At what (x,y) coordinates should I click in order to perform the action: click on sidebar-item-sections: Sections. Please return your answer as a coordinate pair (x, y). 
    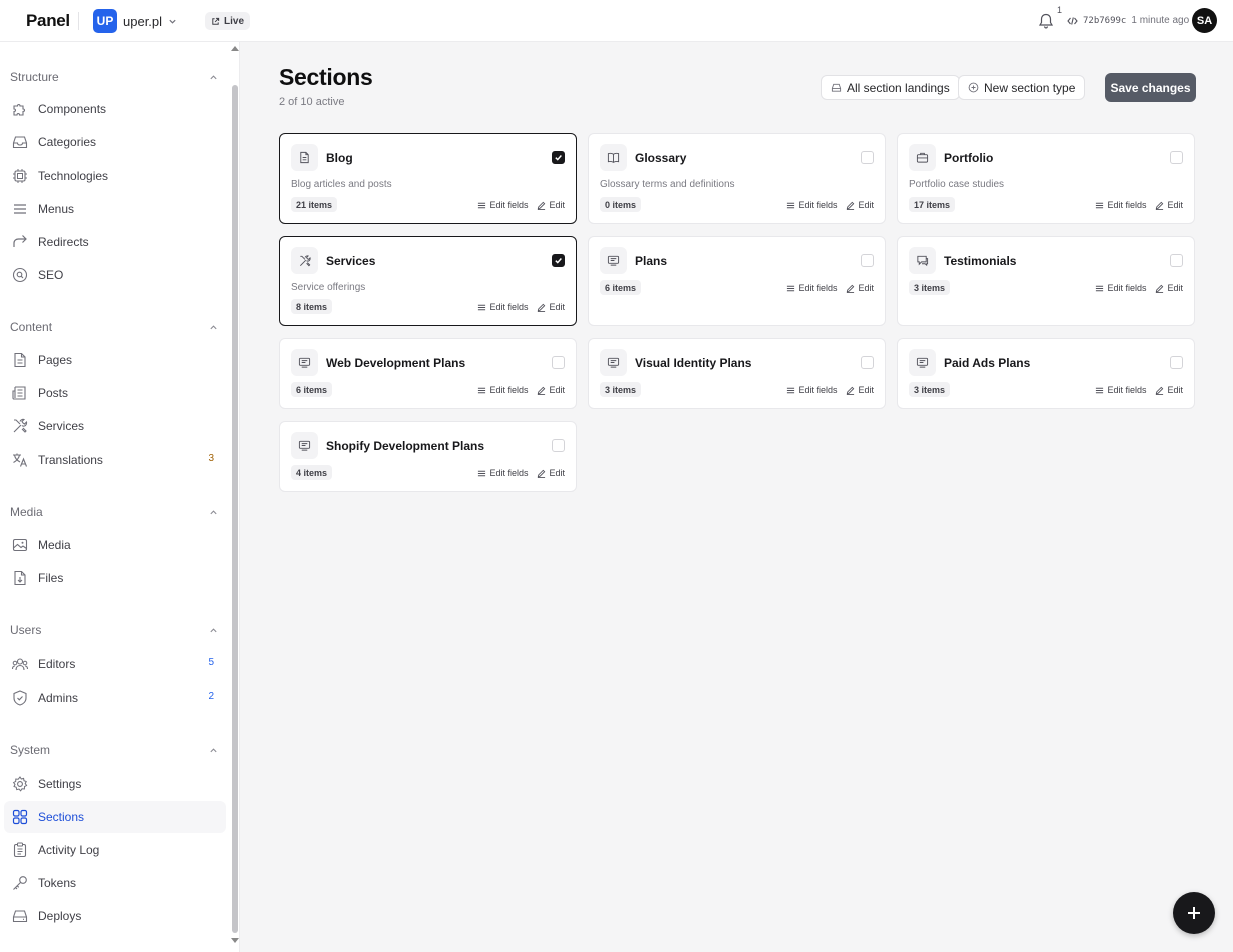
    Looking at the image, I should click on (115, 817).